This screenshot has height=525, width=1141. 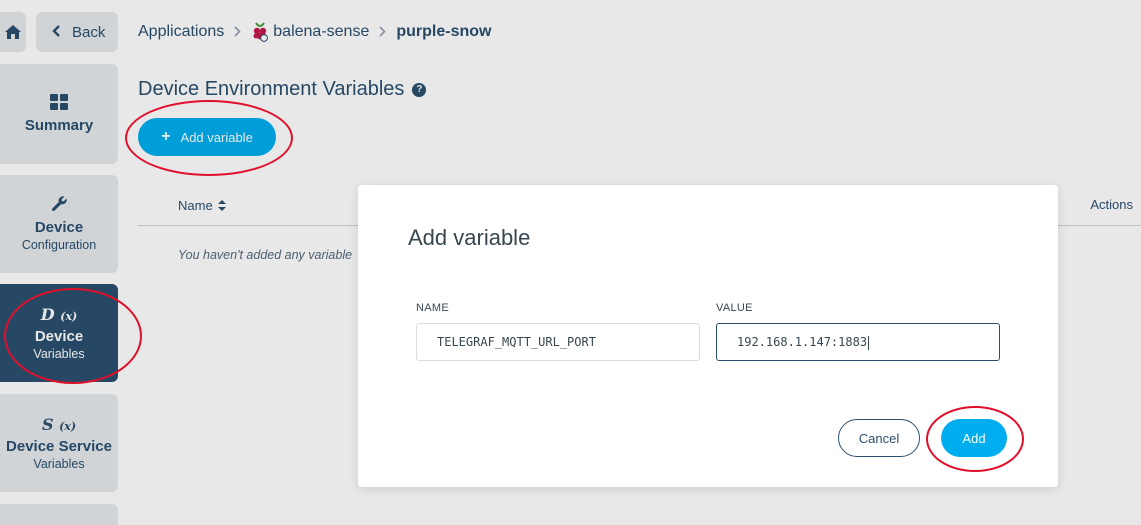 I want to click on value-input-value: 192.168.1.147:1883, so click(x=802, y=342).